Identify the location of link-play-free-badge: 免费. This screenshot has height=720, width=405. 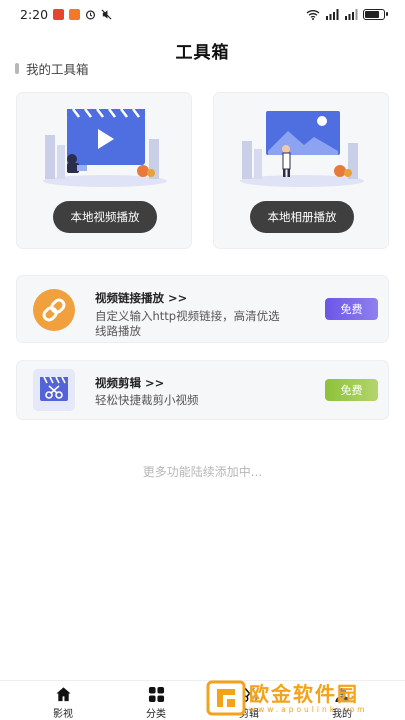
(351, 309).